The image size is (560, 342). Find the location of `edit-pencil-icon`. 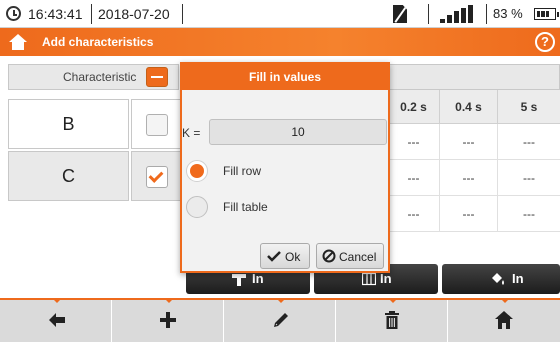

edit-pencil-icon is located at coordinates (281, 320).